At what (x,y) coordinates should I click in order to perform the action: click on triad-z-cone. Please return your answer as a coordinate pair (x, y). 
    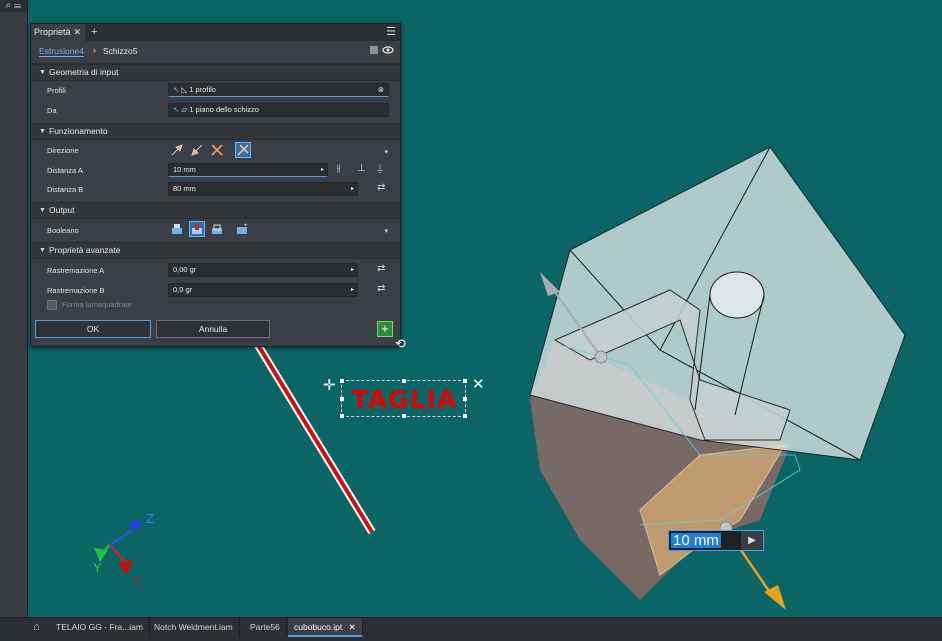
    Looking at the image, I should click on (135, 526).